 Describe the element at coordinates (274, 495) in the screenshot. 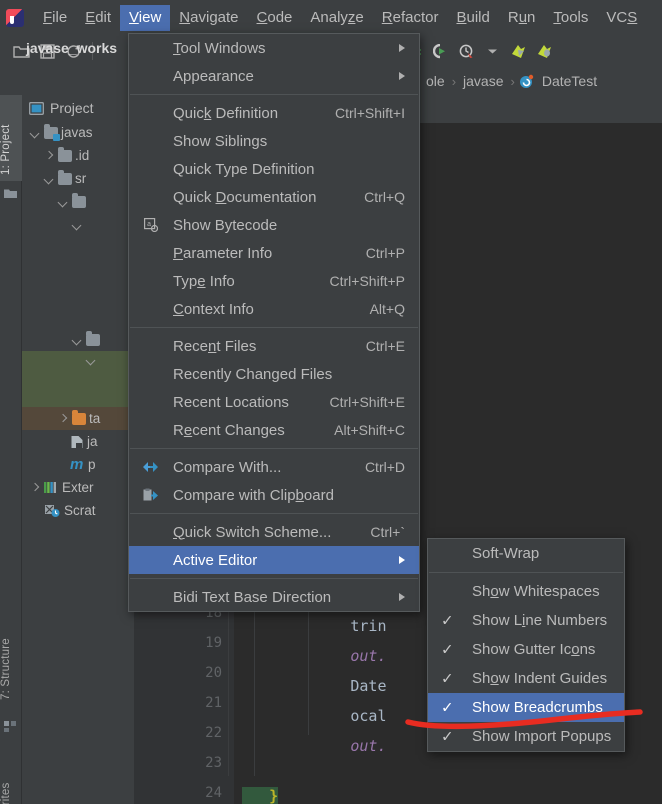

I see `menu-item-compare-with-clipboard: Compare with Clipboard` at that location.